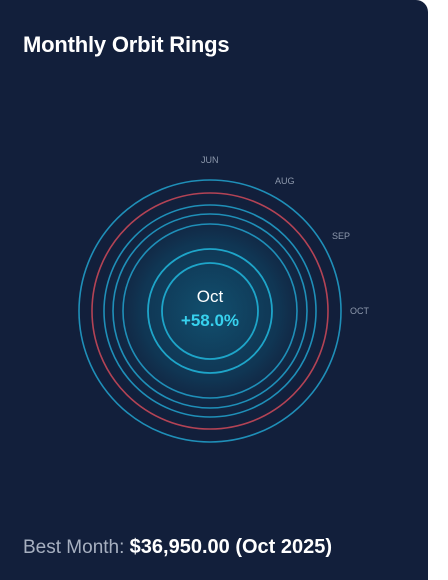  What do you see at coordinates (210, 160) in the screenshot?
I see `month-label-jun: JUN` at bounding box center [210, 160].